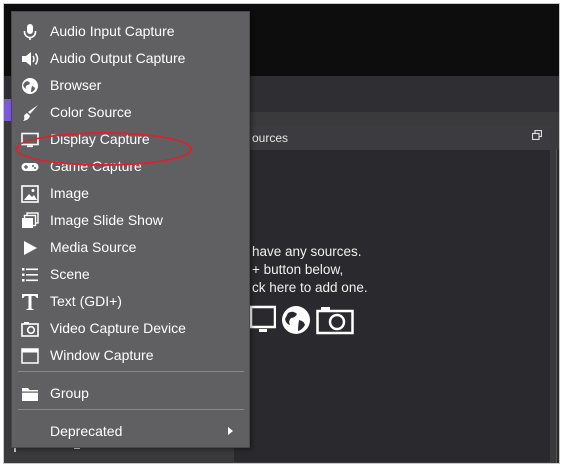 This screenshot has height=467, width=563. Describe the element at coordinates (93, 247) in the screenshot. I see `menu-item-label: Media Source` at that location.